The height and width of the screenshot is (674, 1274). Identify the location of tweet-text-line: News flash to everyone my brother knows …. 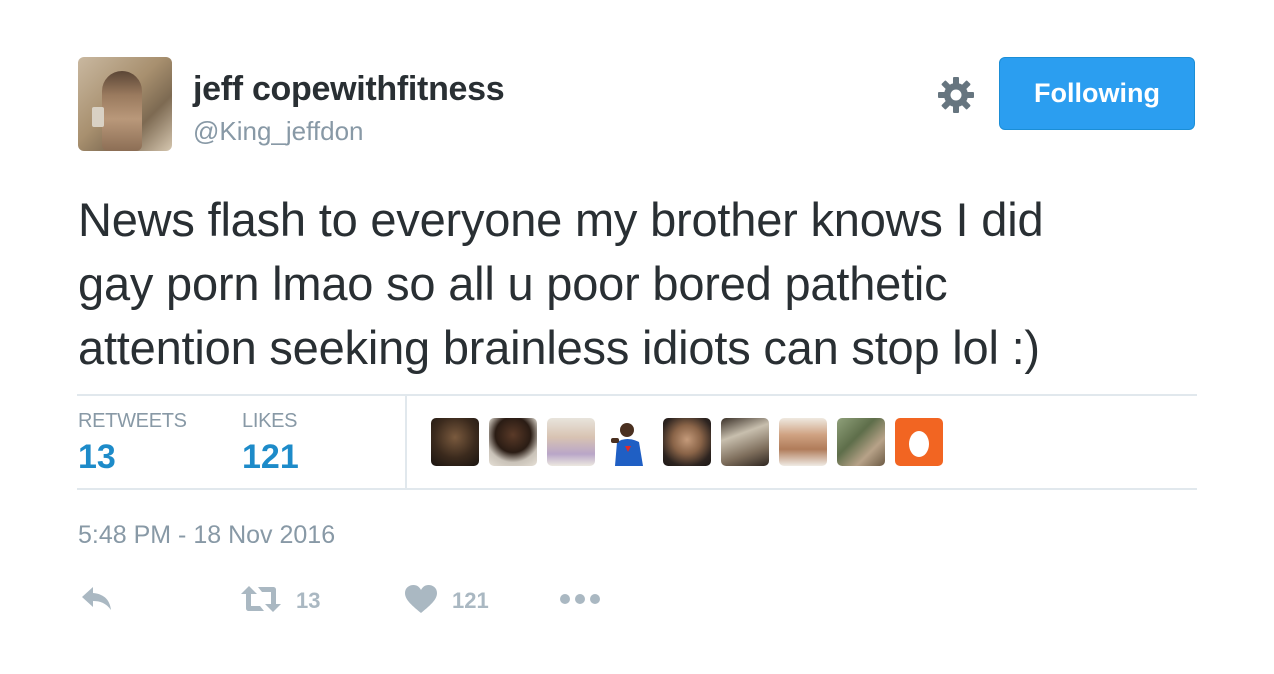
(561, 219).